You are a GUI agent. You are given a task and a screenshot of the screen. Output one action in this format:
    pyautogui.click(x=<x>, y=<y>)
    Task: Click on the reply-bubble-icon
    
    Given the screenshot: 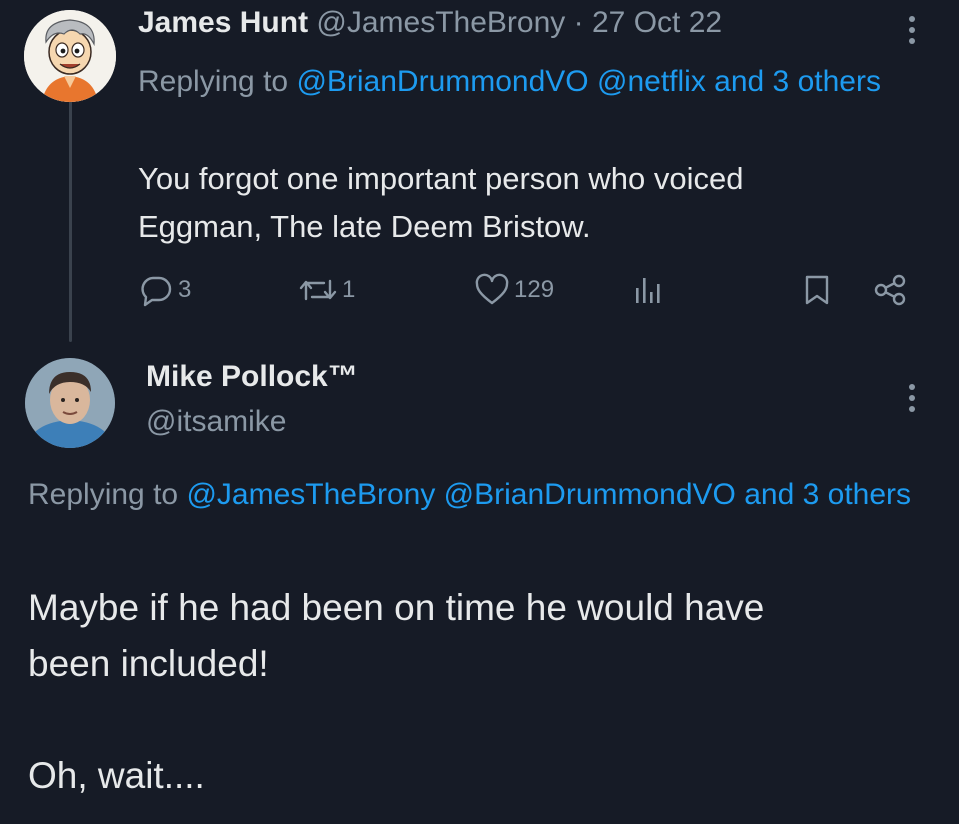 What is the action you would take?
    pyautogui.click(x=156, y=291)
    